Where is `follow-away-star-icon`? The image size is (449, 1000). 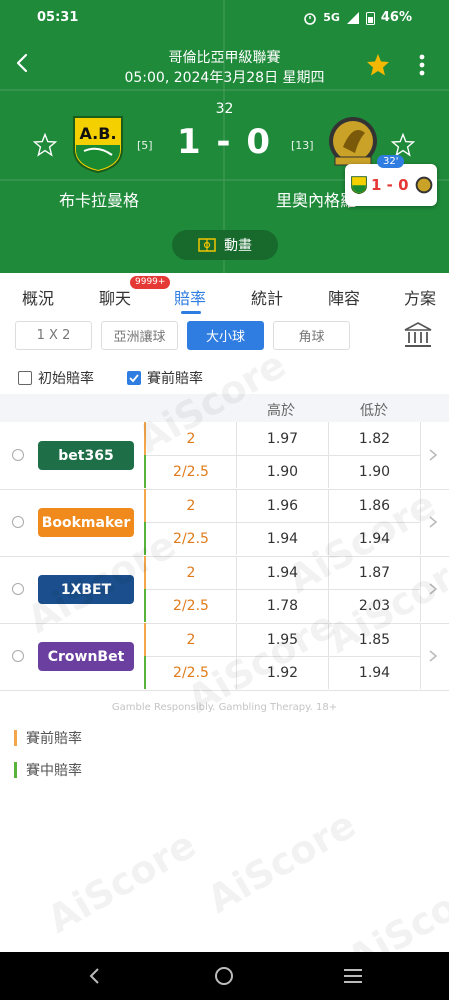
follow-away-star-icon is located at coordinates (403, 145).